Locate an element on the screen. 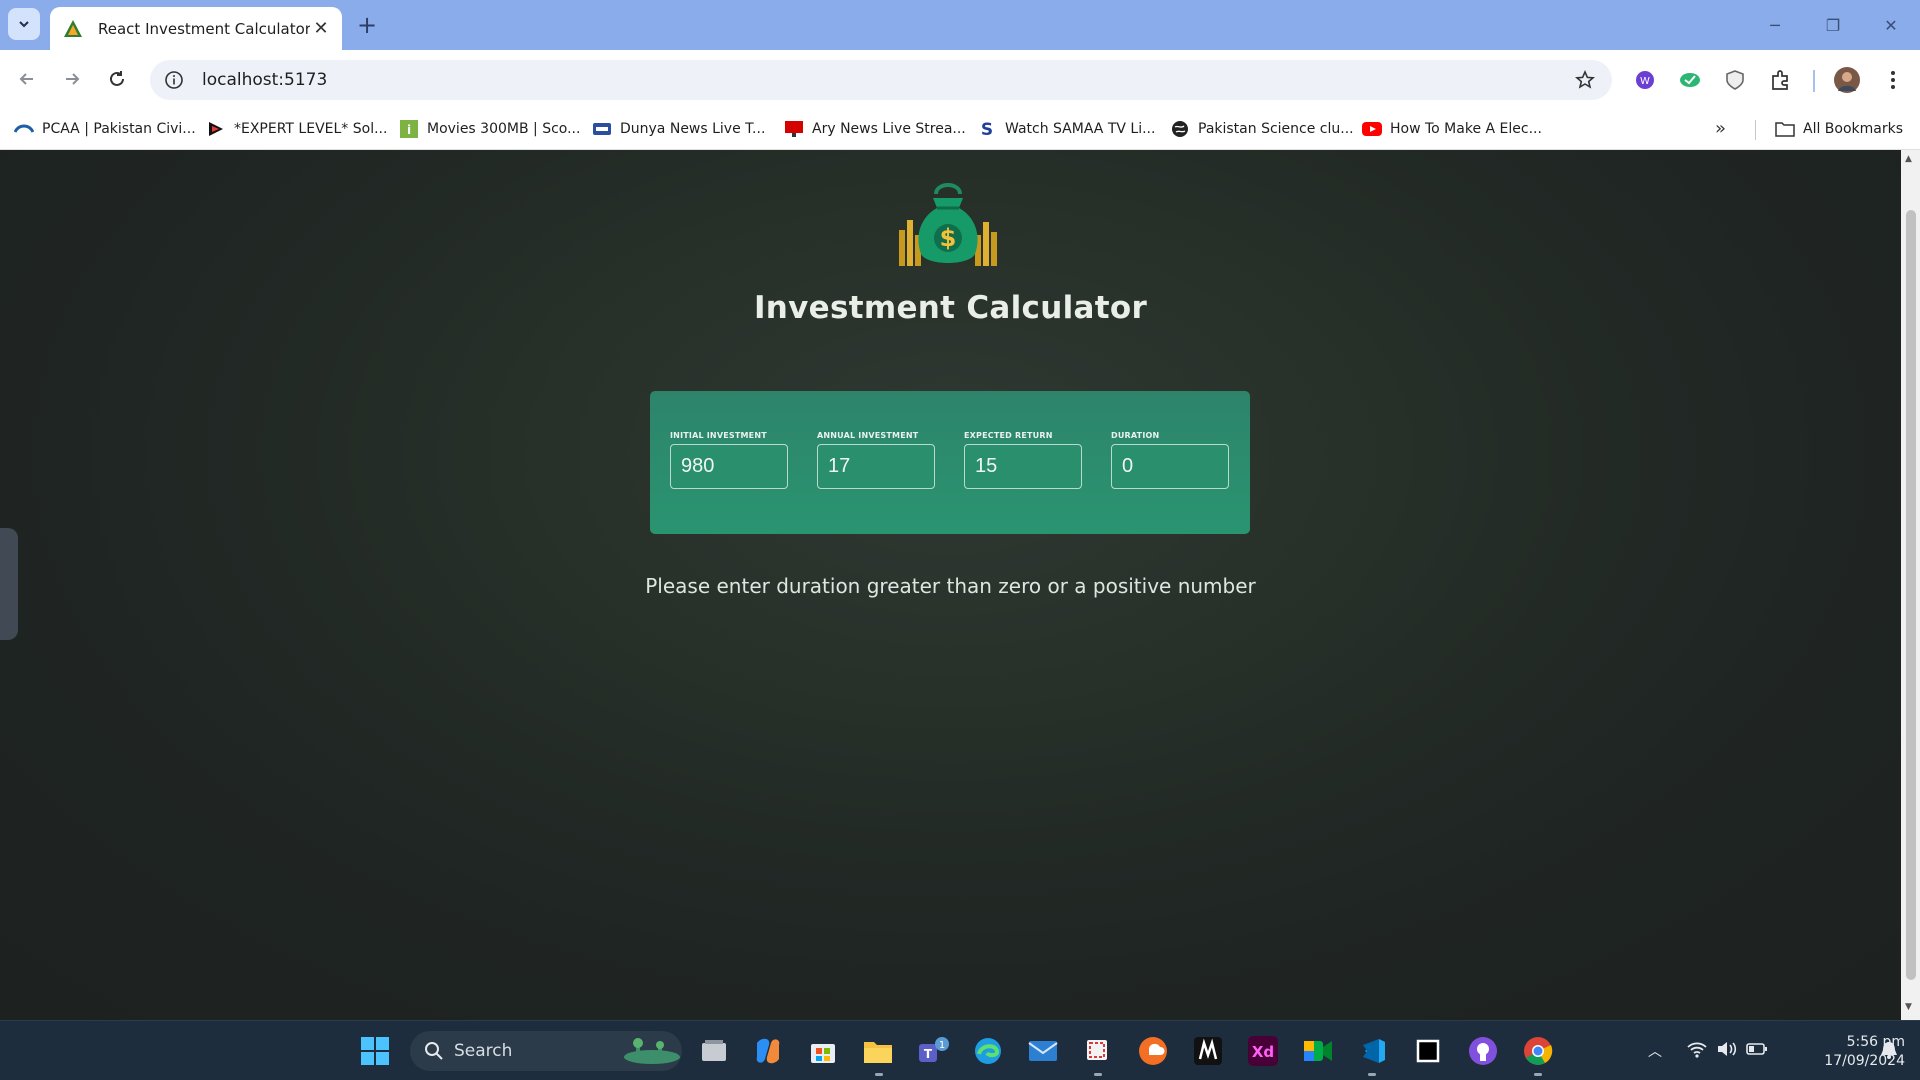 The image size is (1920, 1080). vscode-icon is located at coordinates (1373, 1051).